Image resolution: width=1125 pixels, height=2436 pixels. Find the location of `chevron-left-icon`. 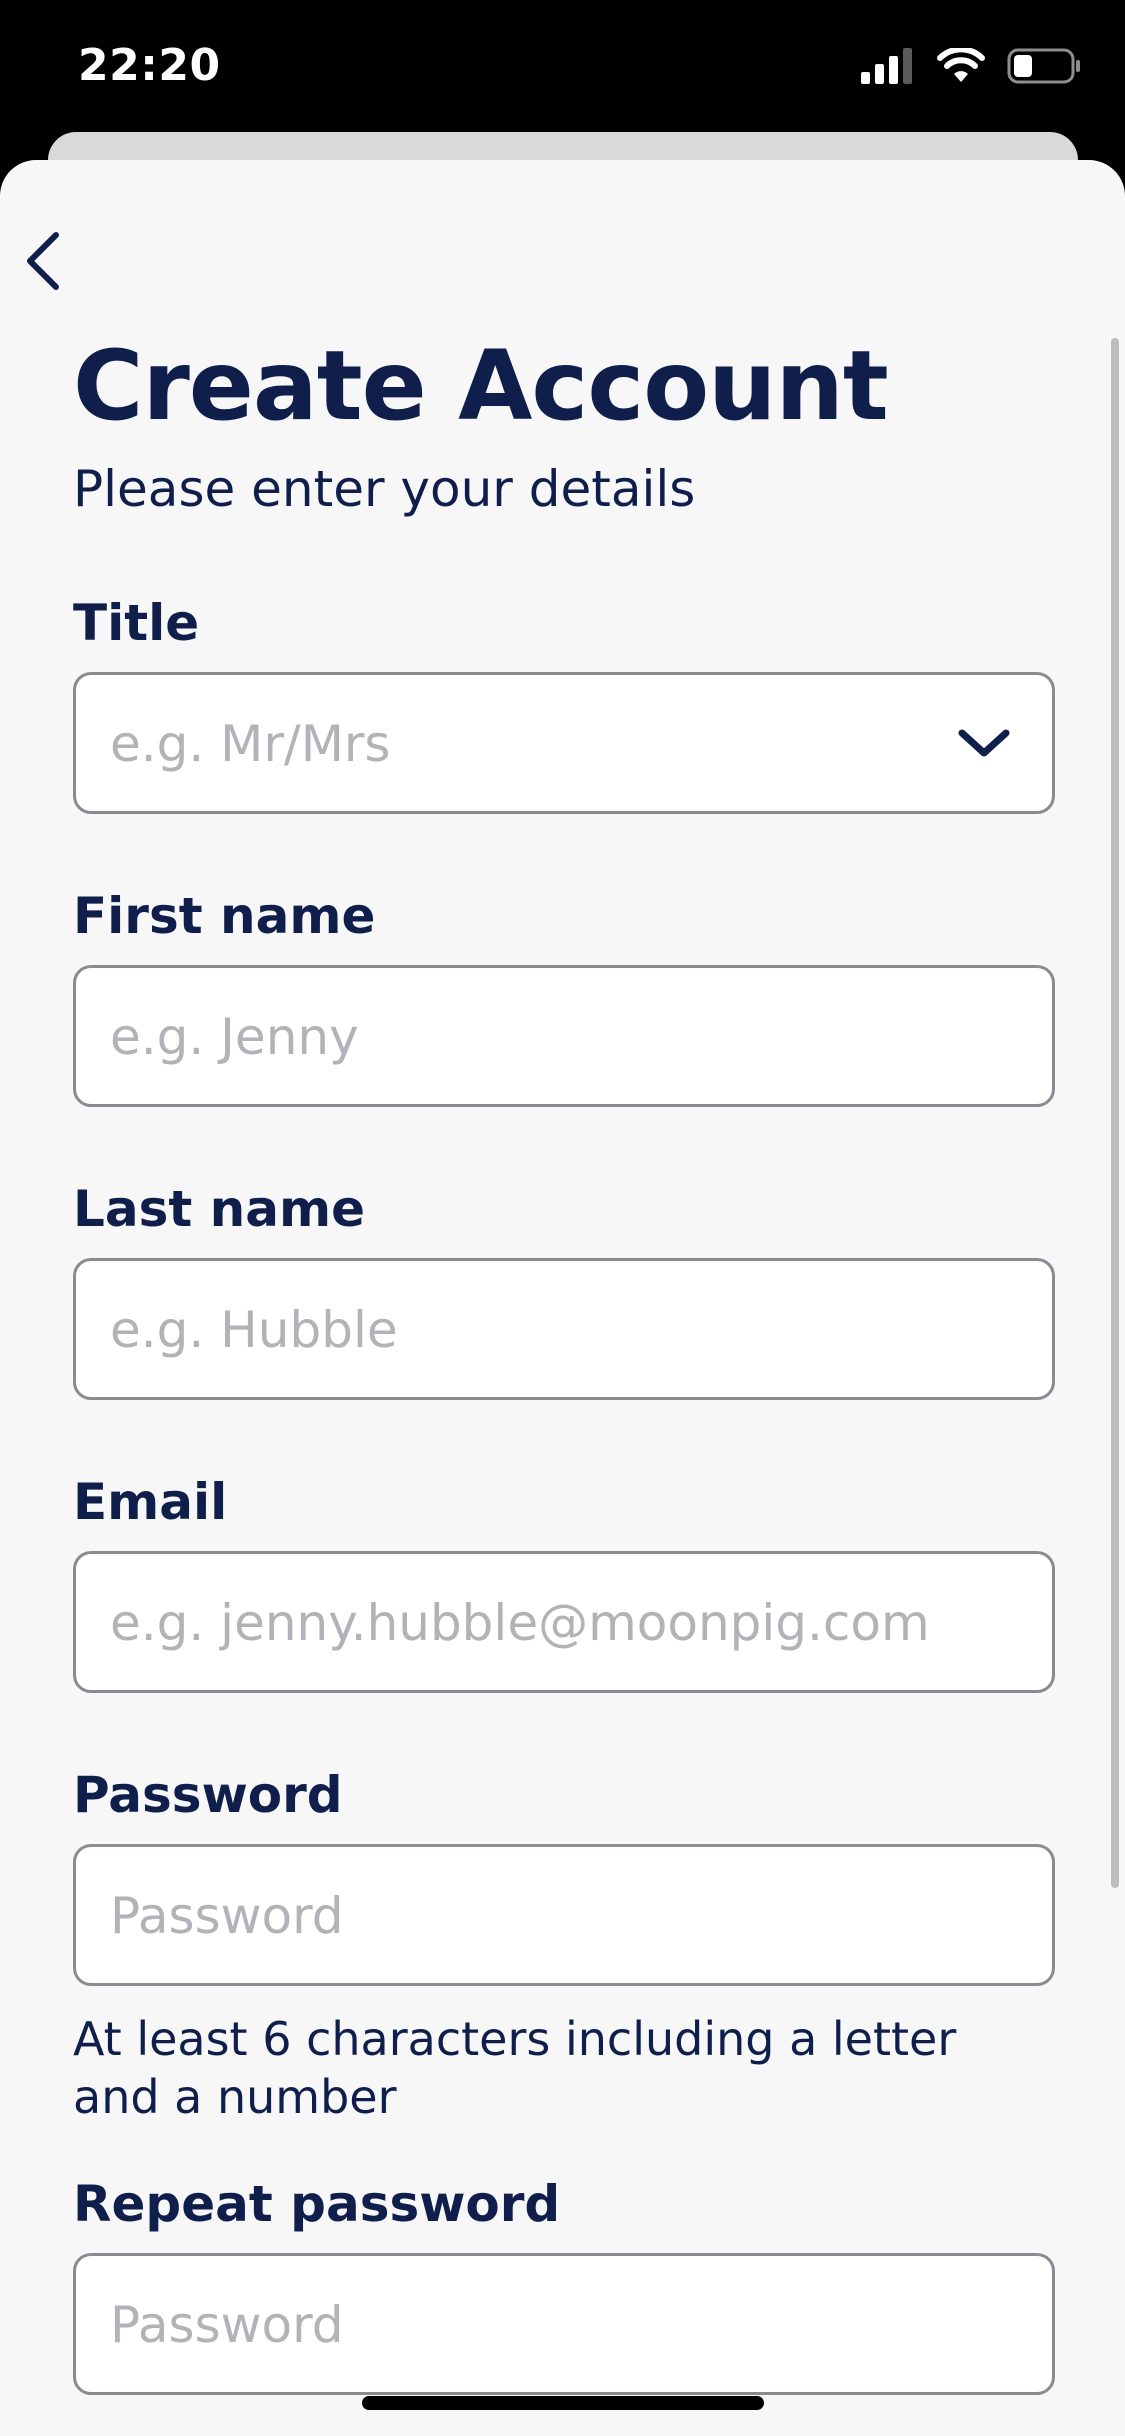

chevron-left-icon is located at coordinates (43, 261).